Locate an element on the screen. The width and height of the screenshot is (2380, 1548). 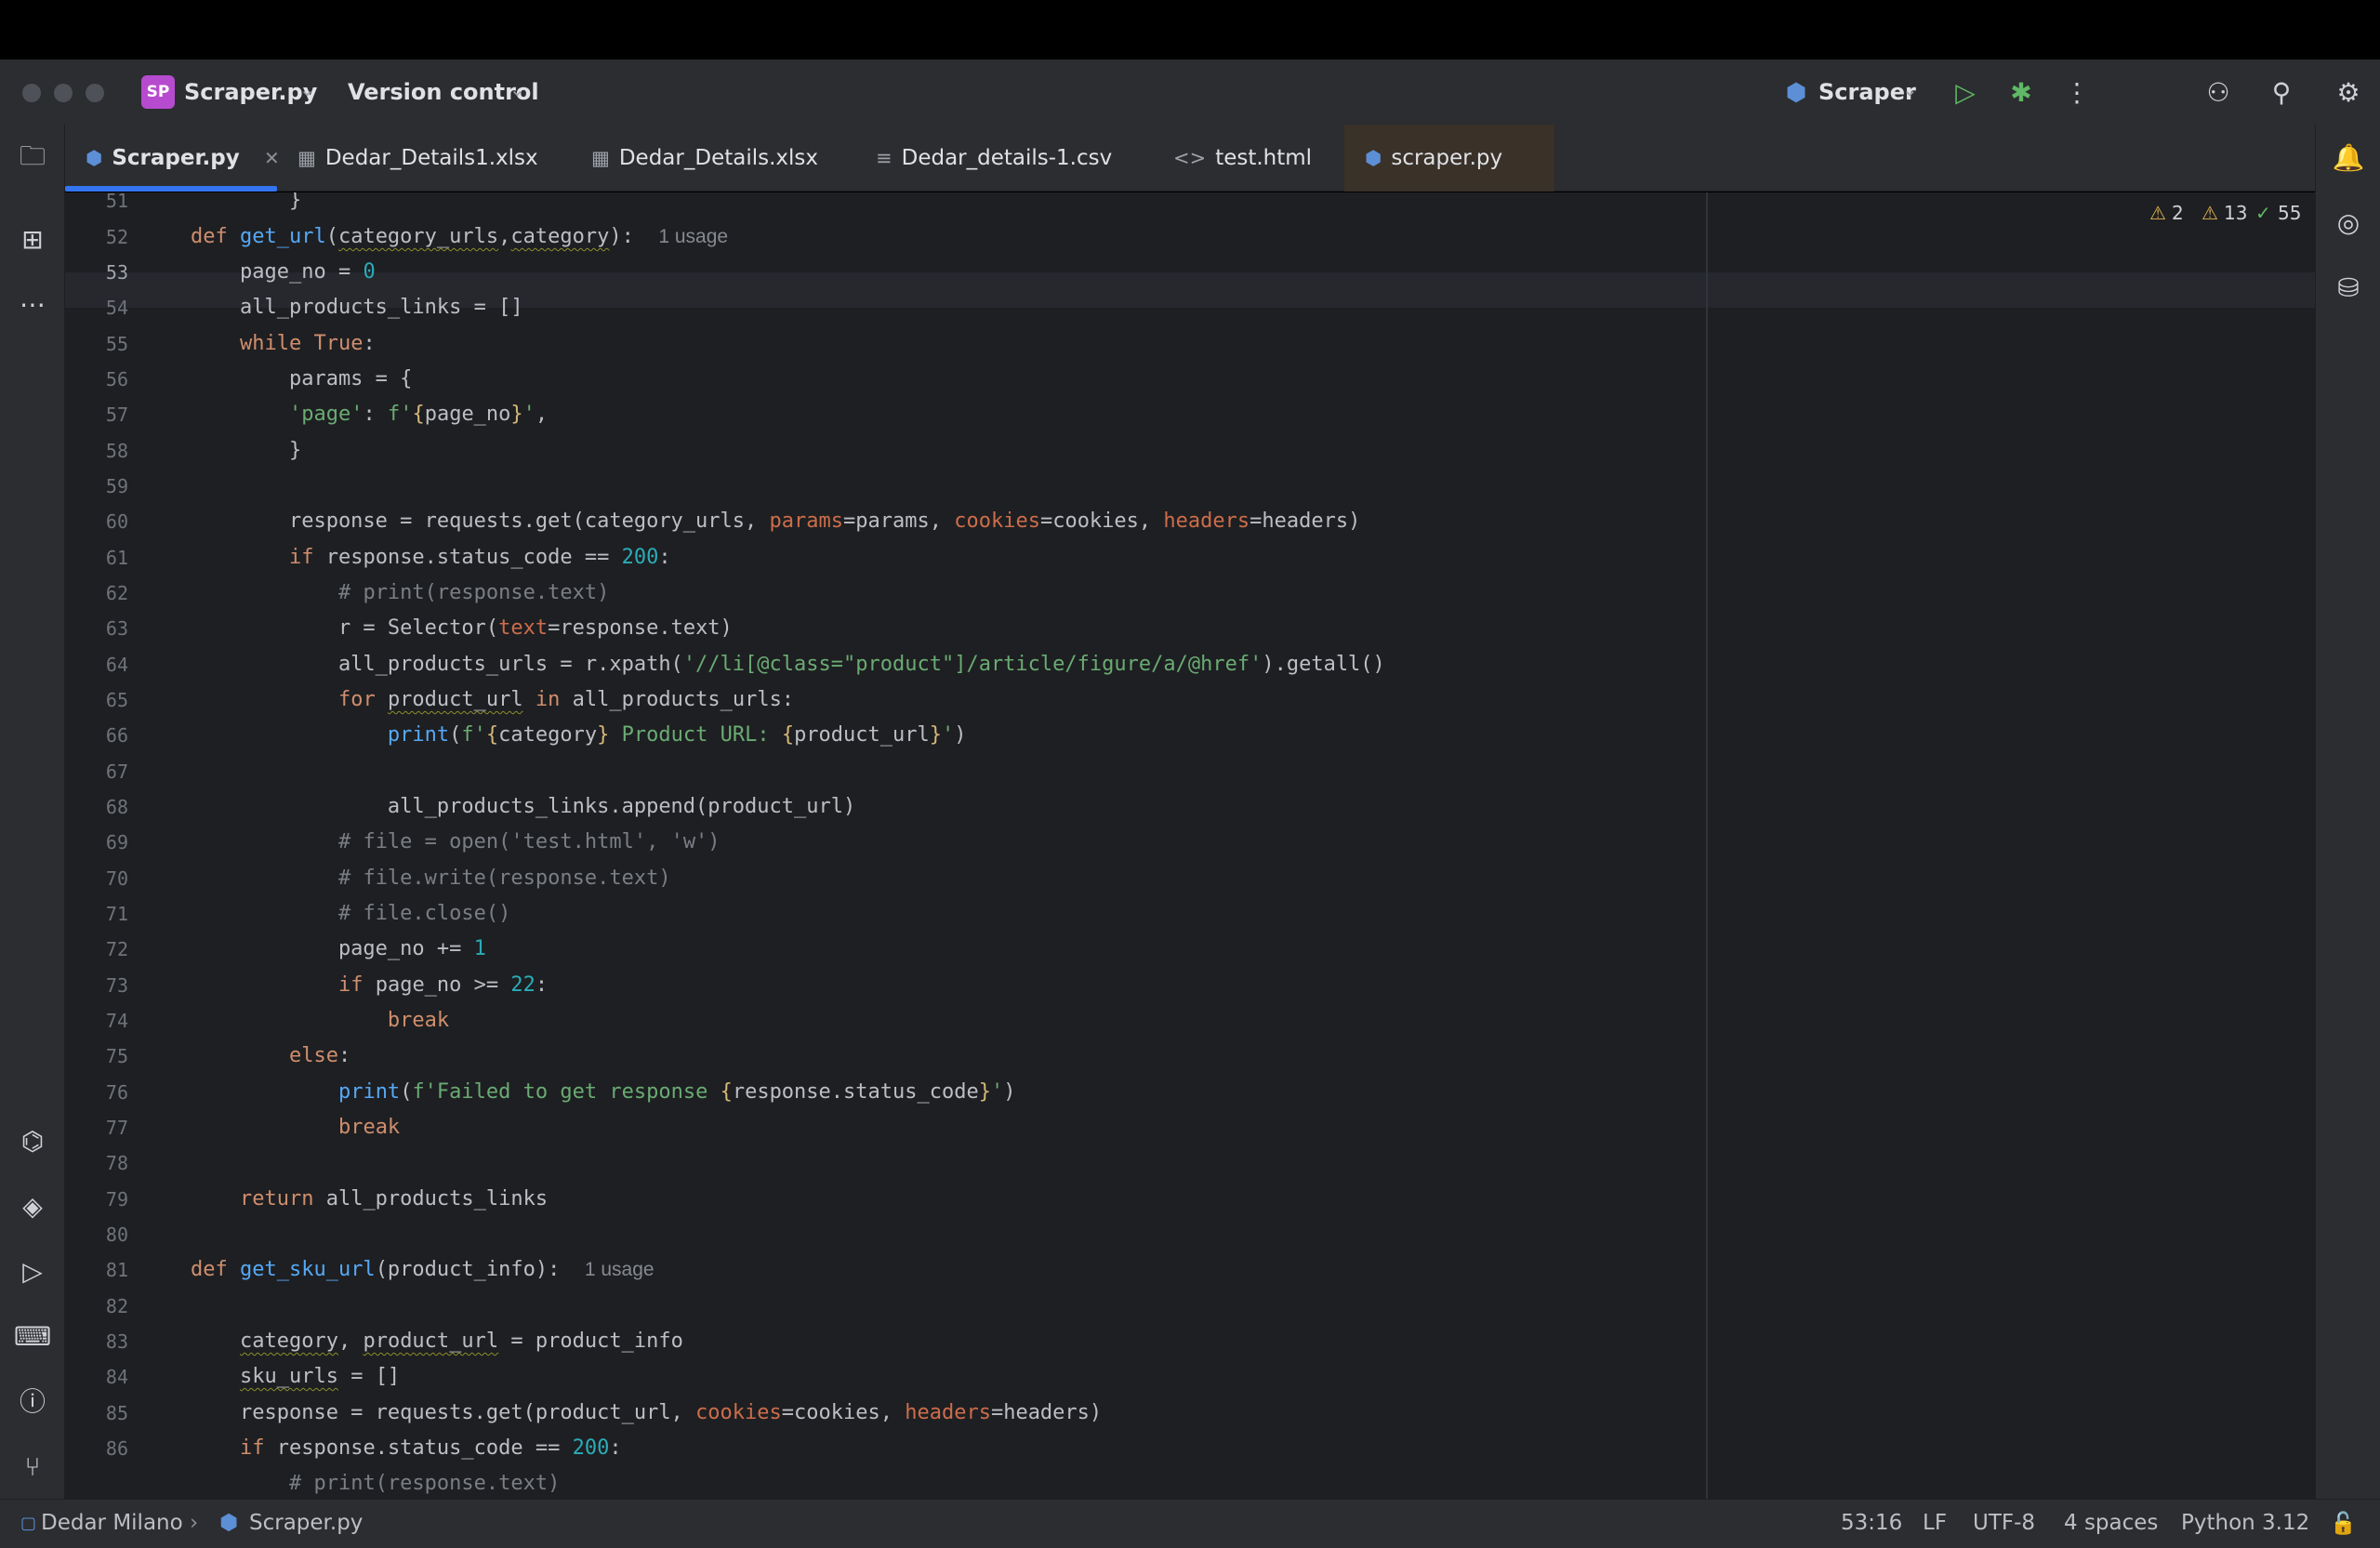
code-line: 80 is located at coordinates (878, 1234).